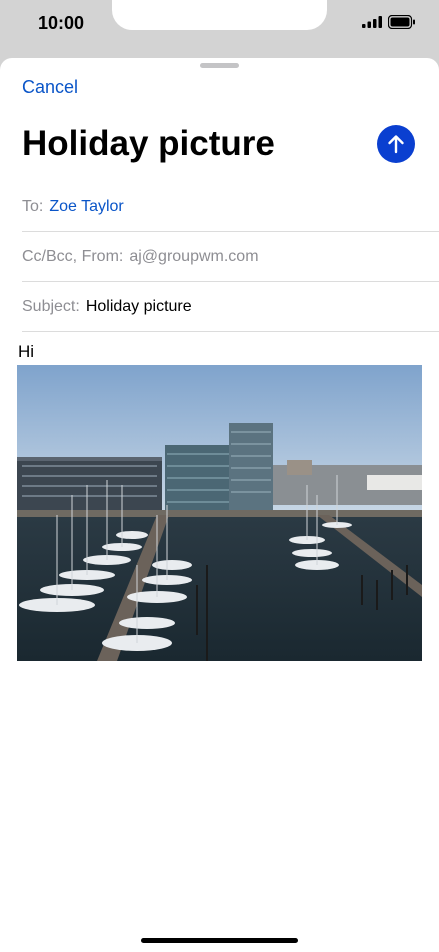 The width and height of the screenshot is (439, 952). What do you see at coordinates (86, 207) in the screenshot?
I see `to-recipient: Zoe Taylor` at bounding box center [86, 207].